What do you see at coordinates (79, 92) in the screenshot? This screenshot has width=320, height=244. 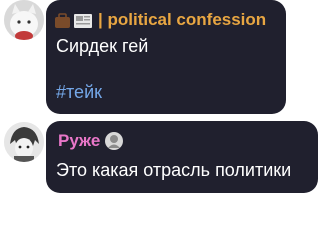 I see `hashtag-link: #тейк` at bounding box center [79, 92].